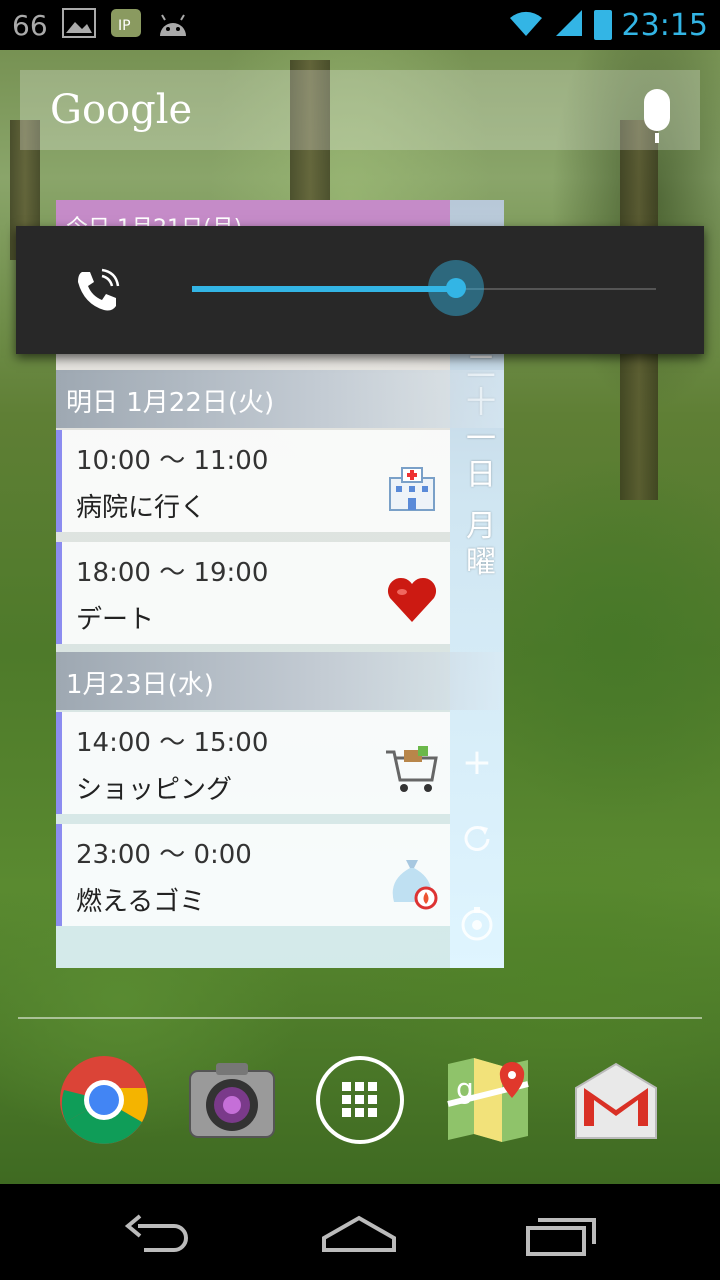 This screenshot has width=720, height=1280. Describe the element at coordinates (412, 770) in the screenshot. I see `shopping-cart-icon` at that location.